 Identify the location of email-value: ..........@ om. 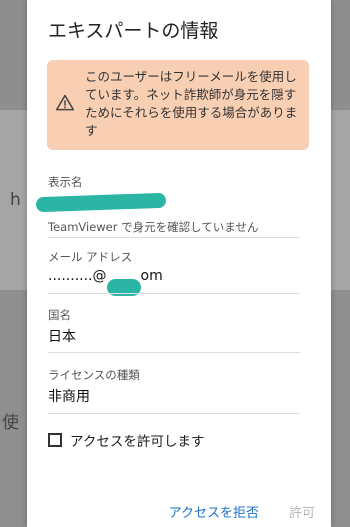
(174, 282).